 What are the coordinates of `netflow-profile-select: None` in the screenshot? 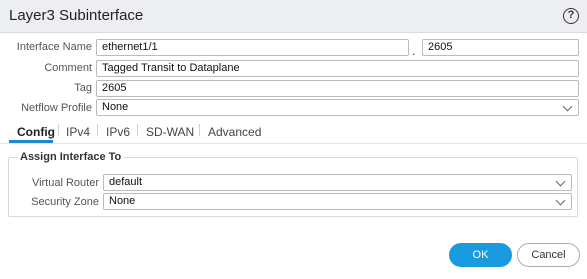 It's located at (337, 107).